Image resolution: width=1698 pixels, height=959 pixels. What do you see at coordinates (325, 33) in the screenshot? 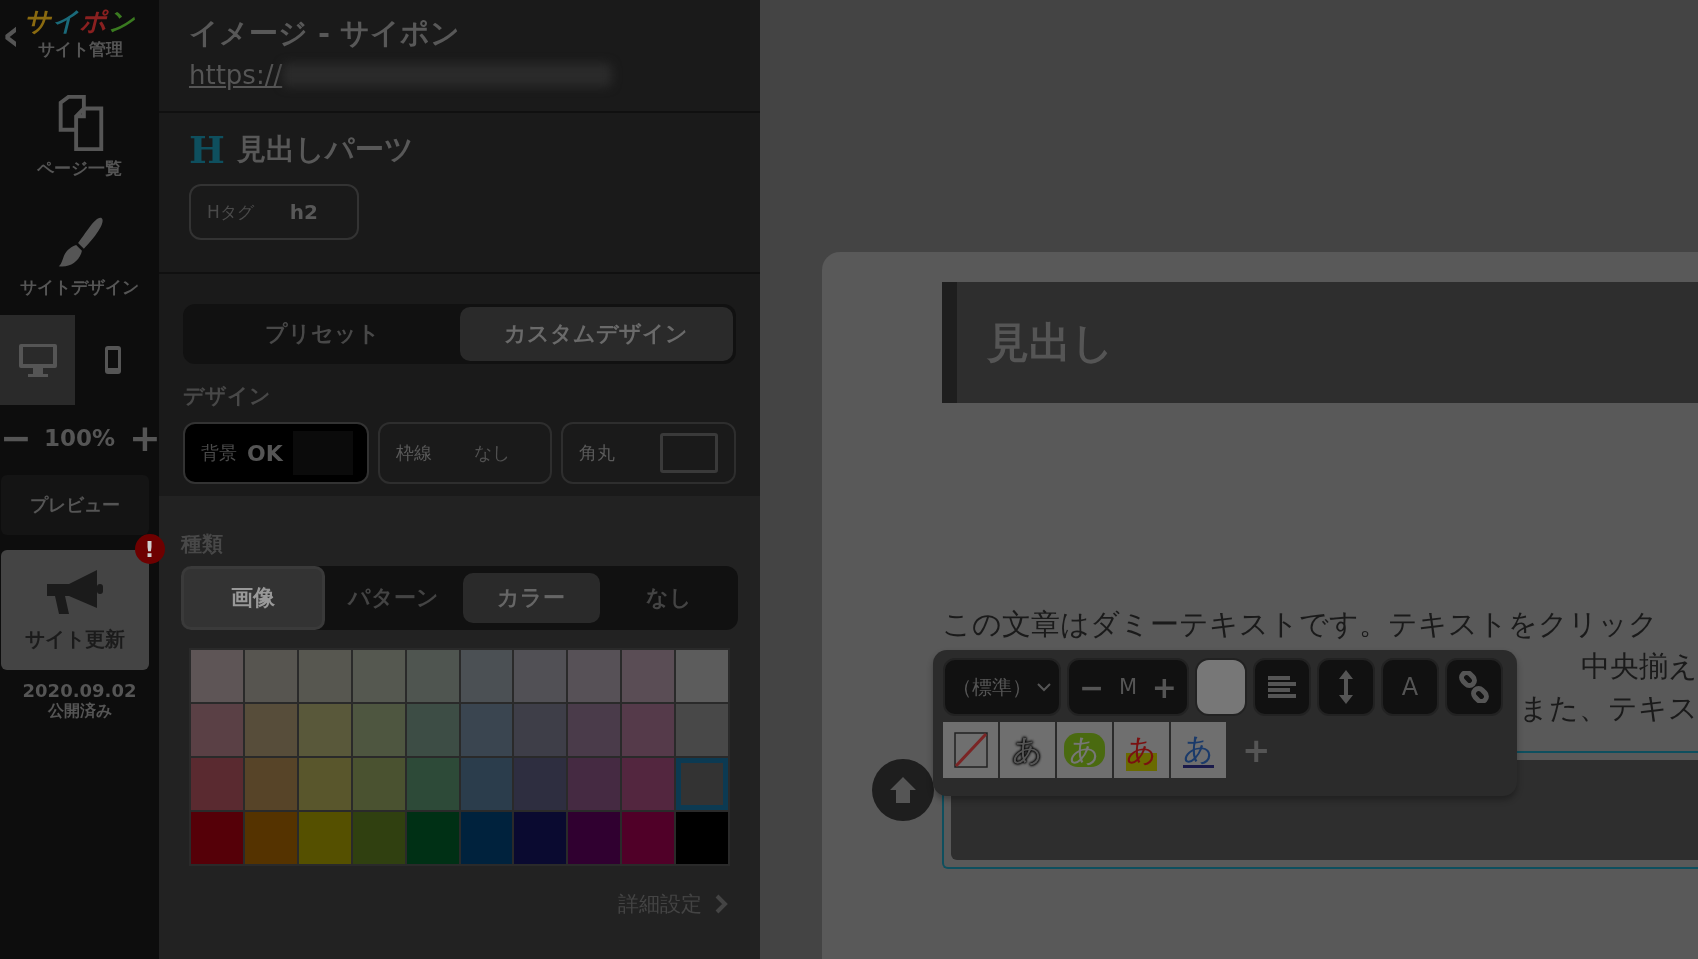
I see `page-title: イメージ - サイポン` at bounding box center [325, 33].